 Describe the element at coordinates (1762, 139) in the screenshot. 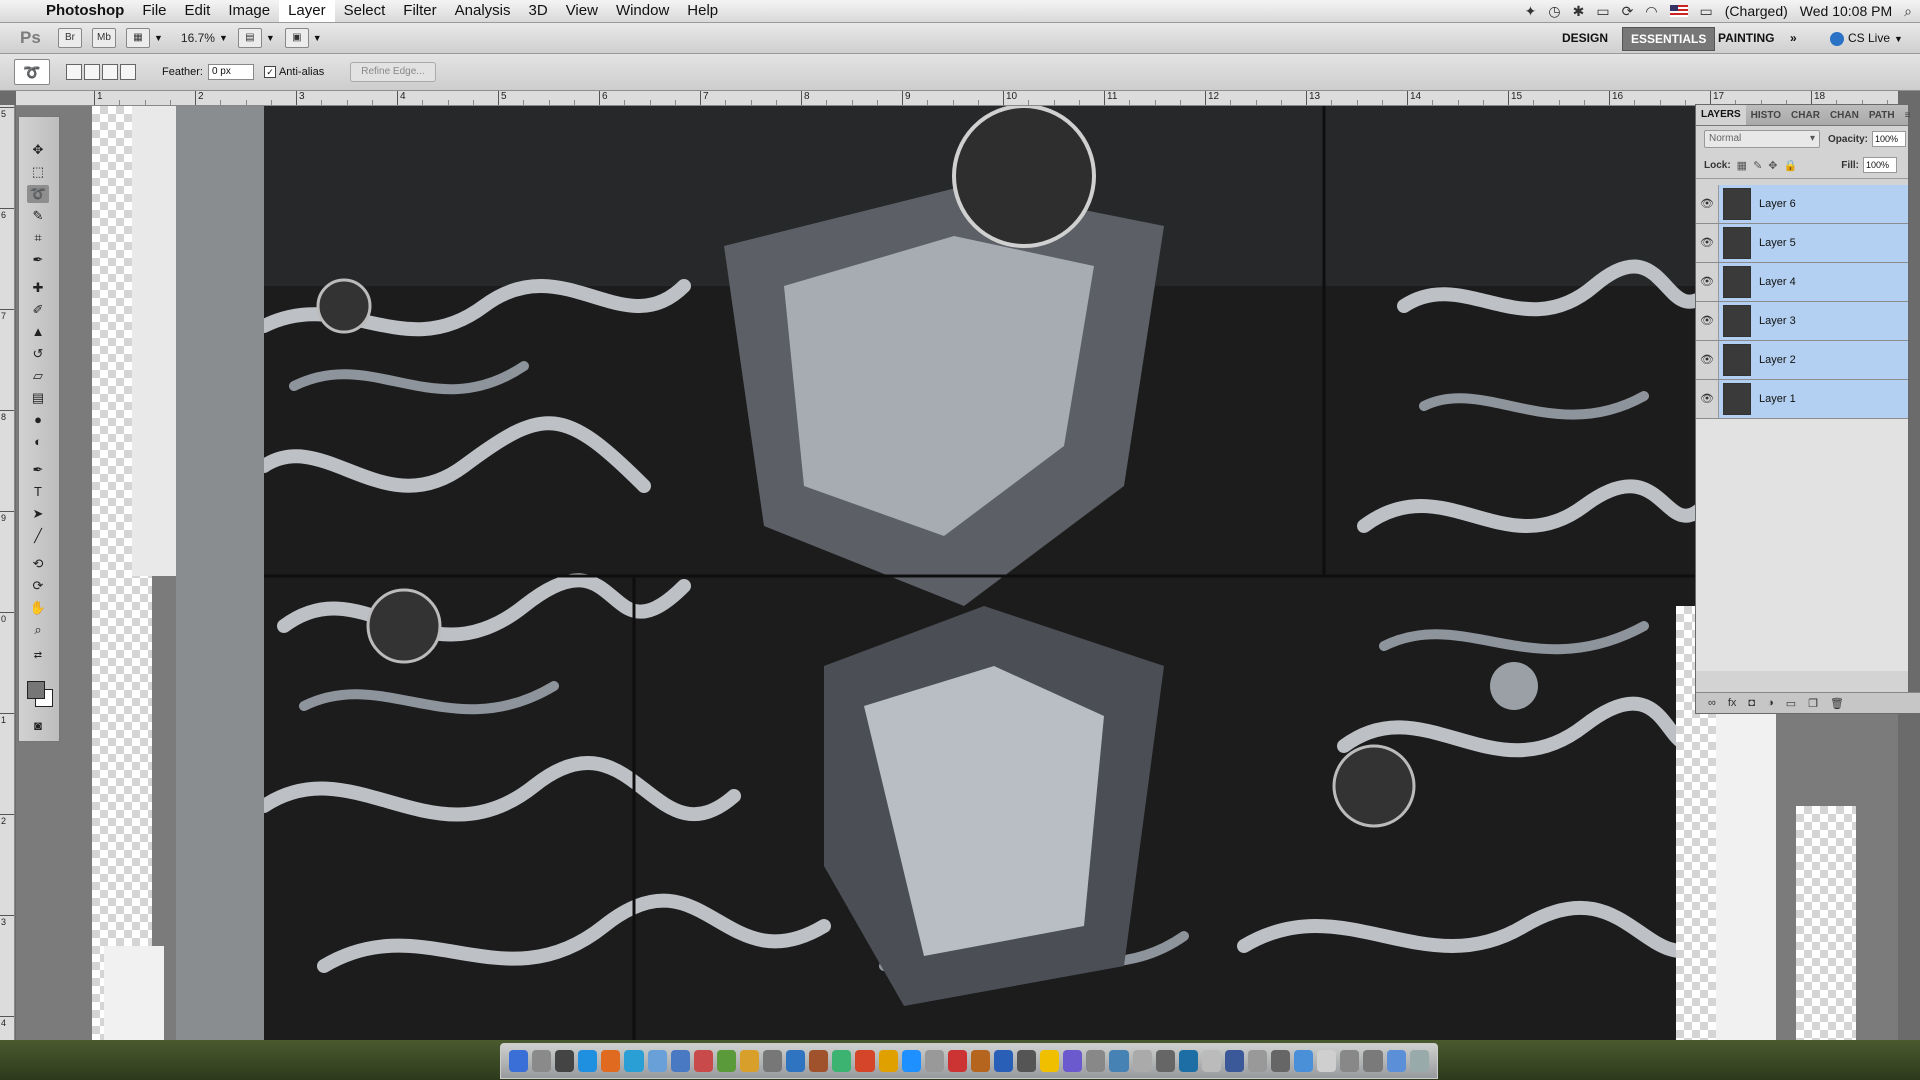

I see `blend-mode-select: Normal` at that location.